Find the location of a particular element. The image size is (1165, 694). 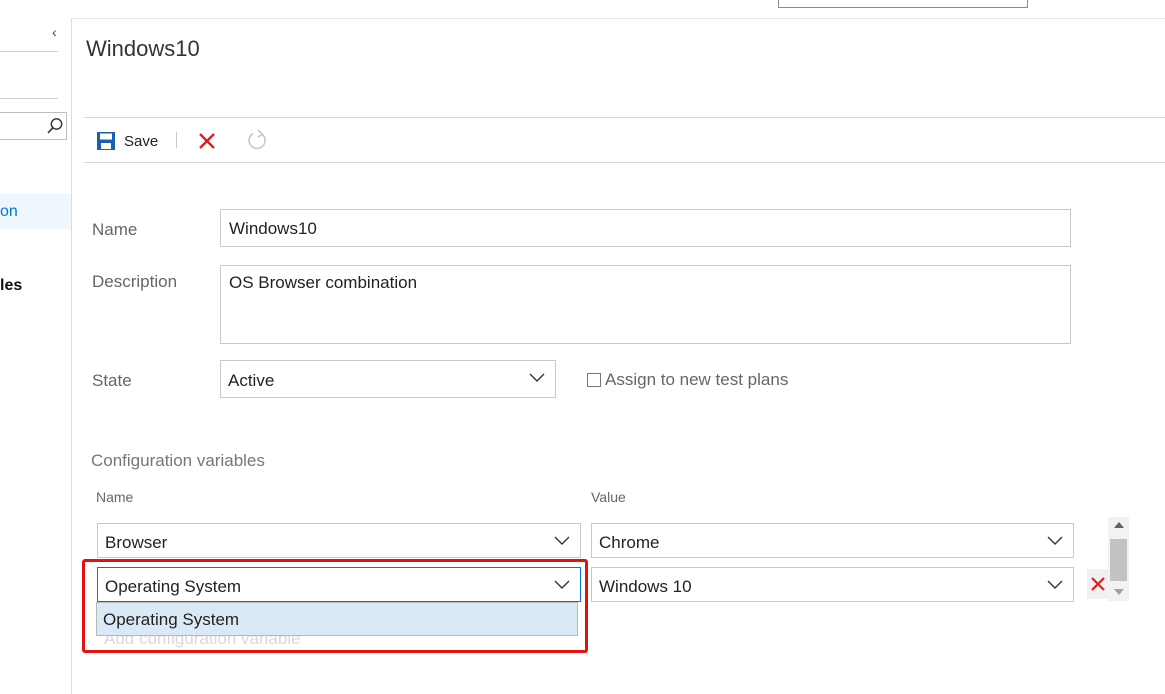

state-label: State is located at coordinates (112, 380).